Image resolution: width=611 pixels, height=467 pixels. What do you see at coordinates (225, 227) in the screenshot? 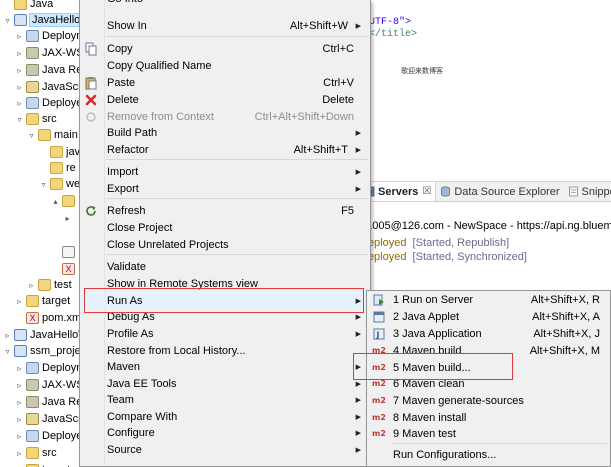
I see `menu-item-close-project: Close Project` at bounding box center [225, 227].